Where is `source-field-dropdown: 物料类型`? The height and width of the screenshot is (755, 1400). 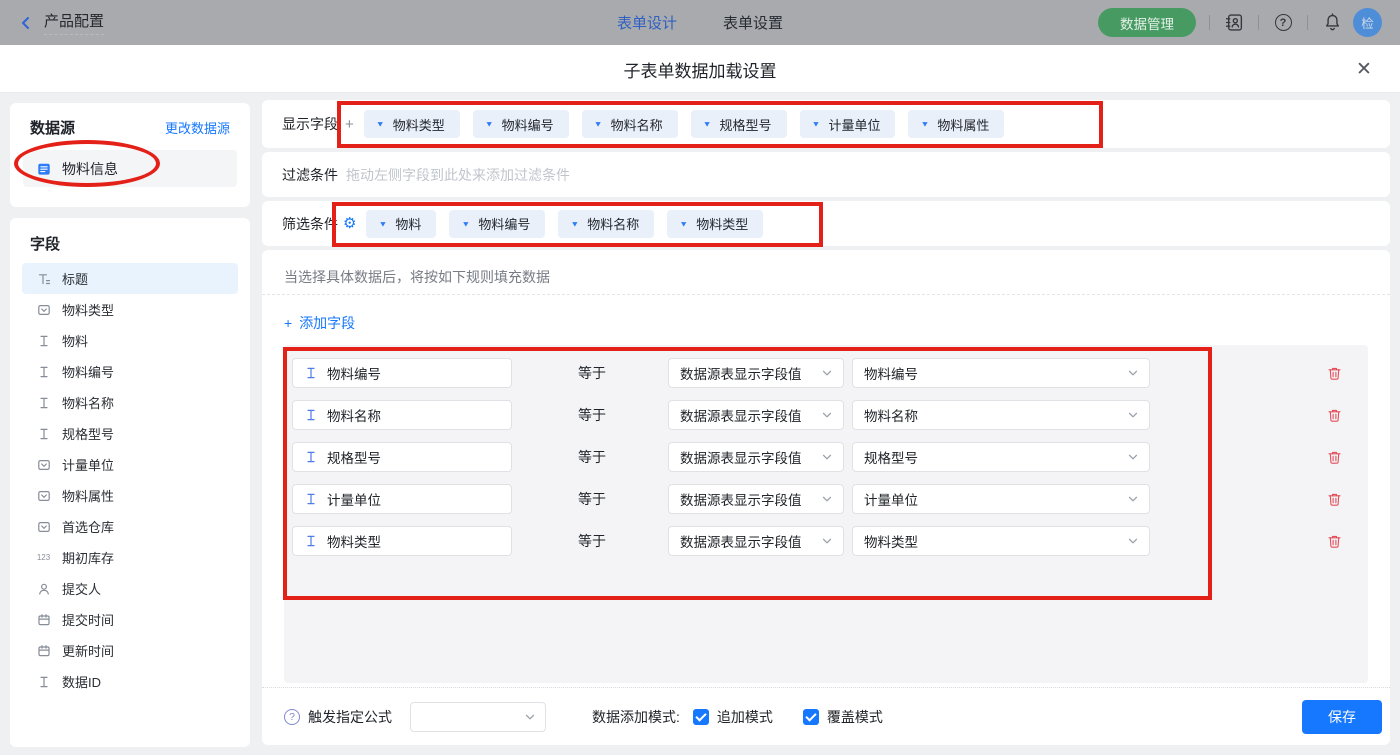 source-field-dropdown: 物料类型 is located at coordinates (1001, 541).